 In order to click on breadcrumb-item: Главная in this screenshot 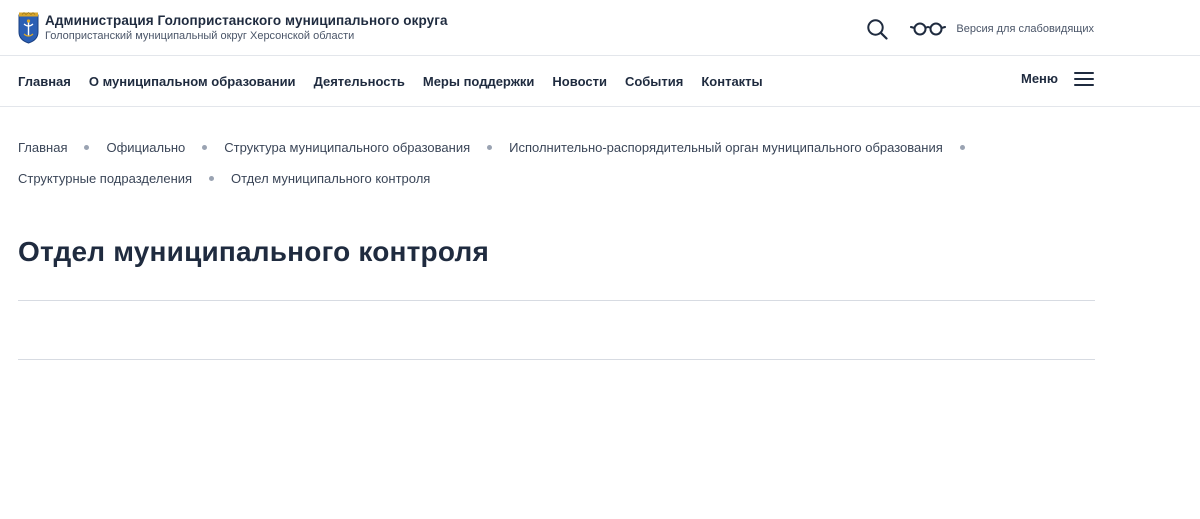, I will do `click(62, 147)`.